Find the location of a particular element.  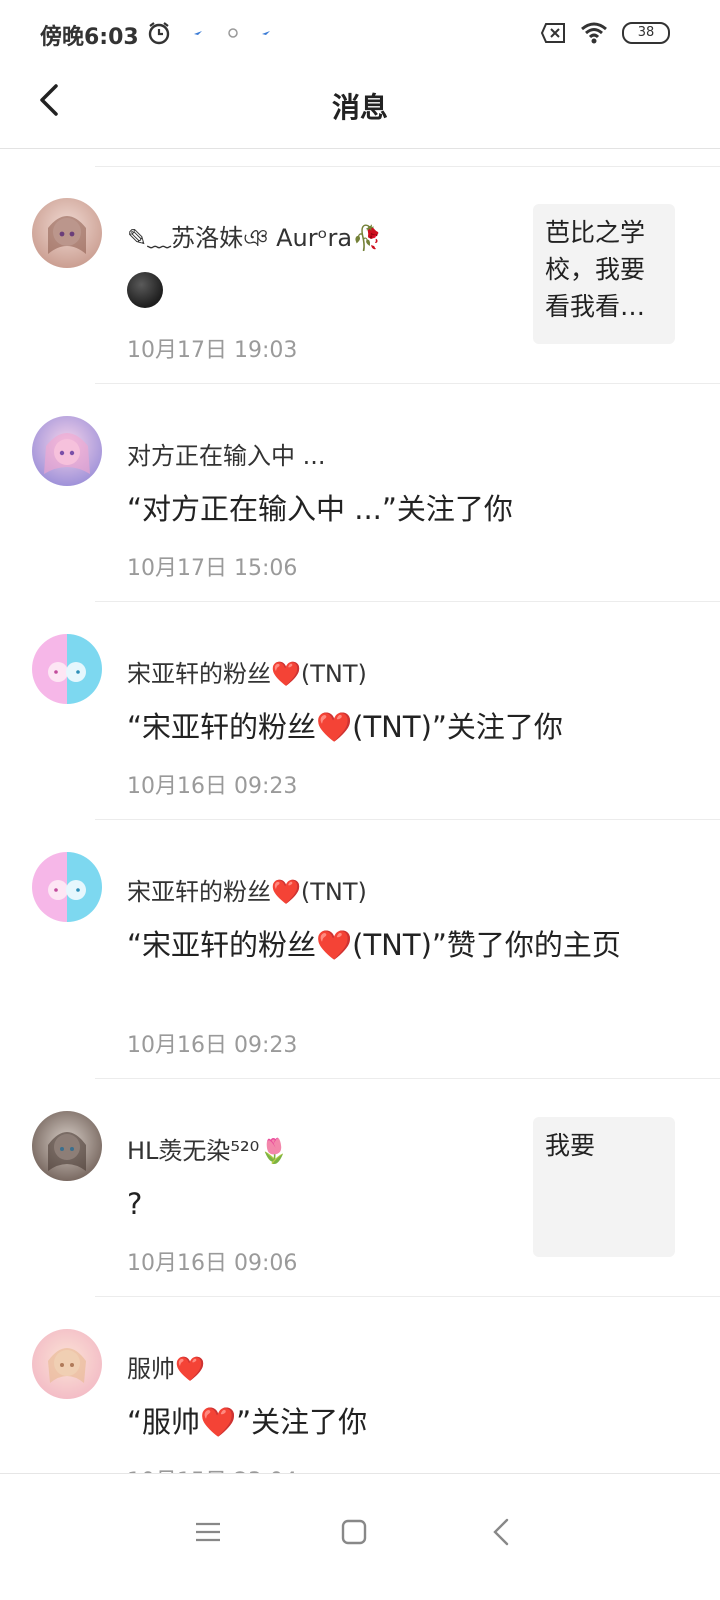

message-content is located at coordinates (145, 295).